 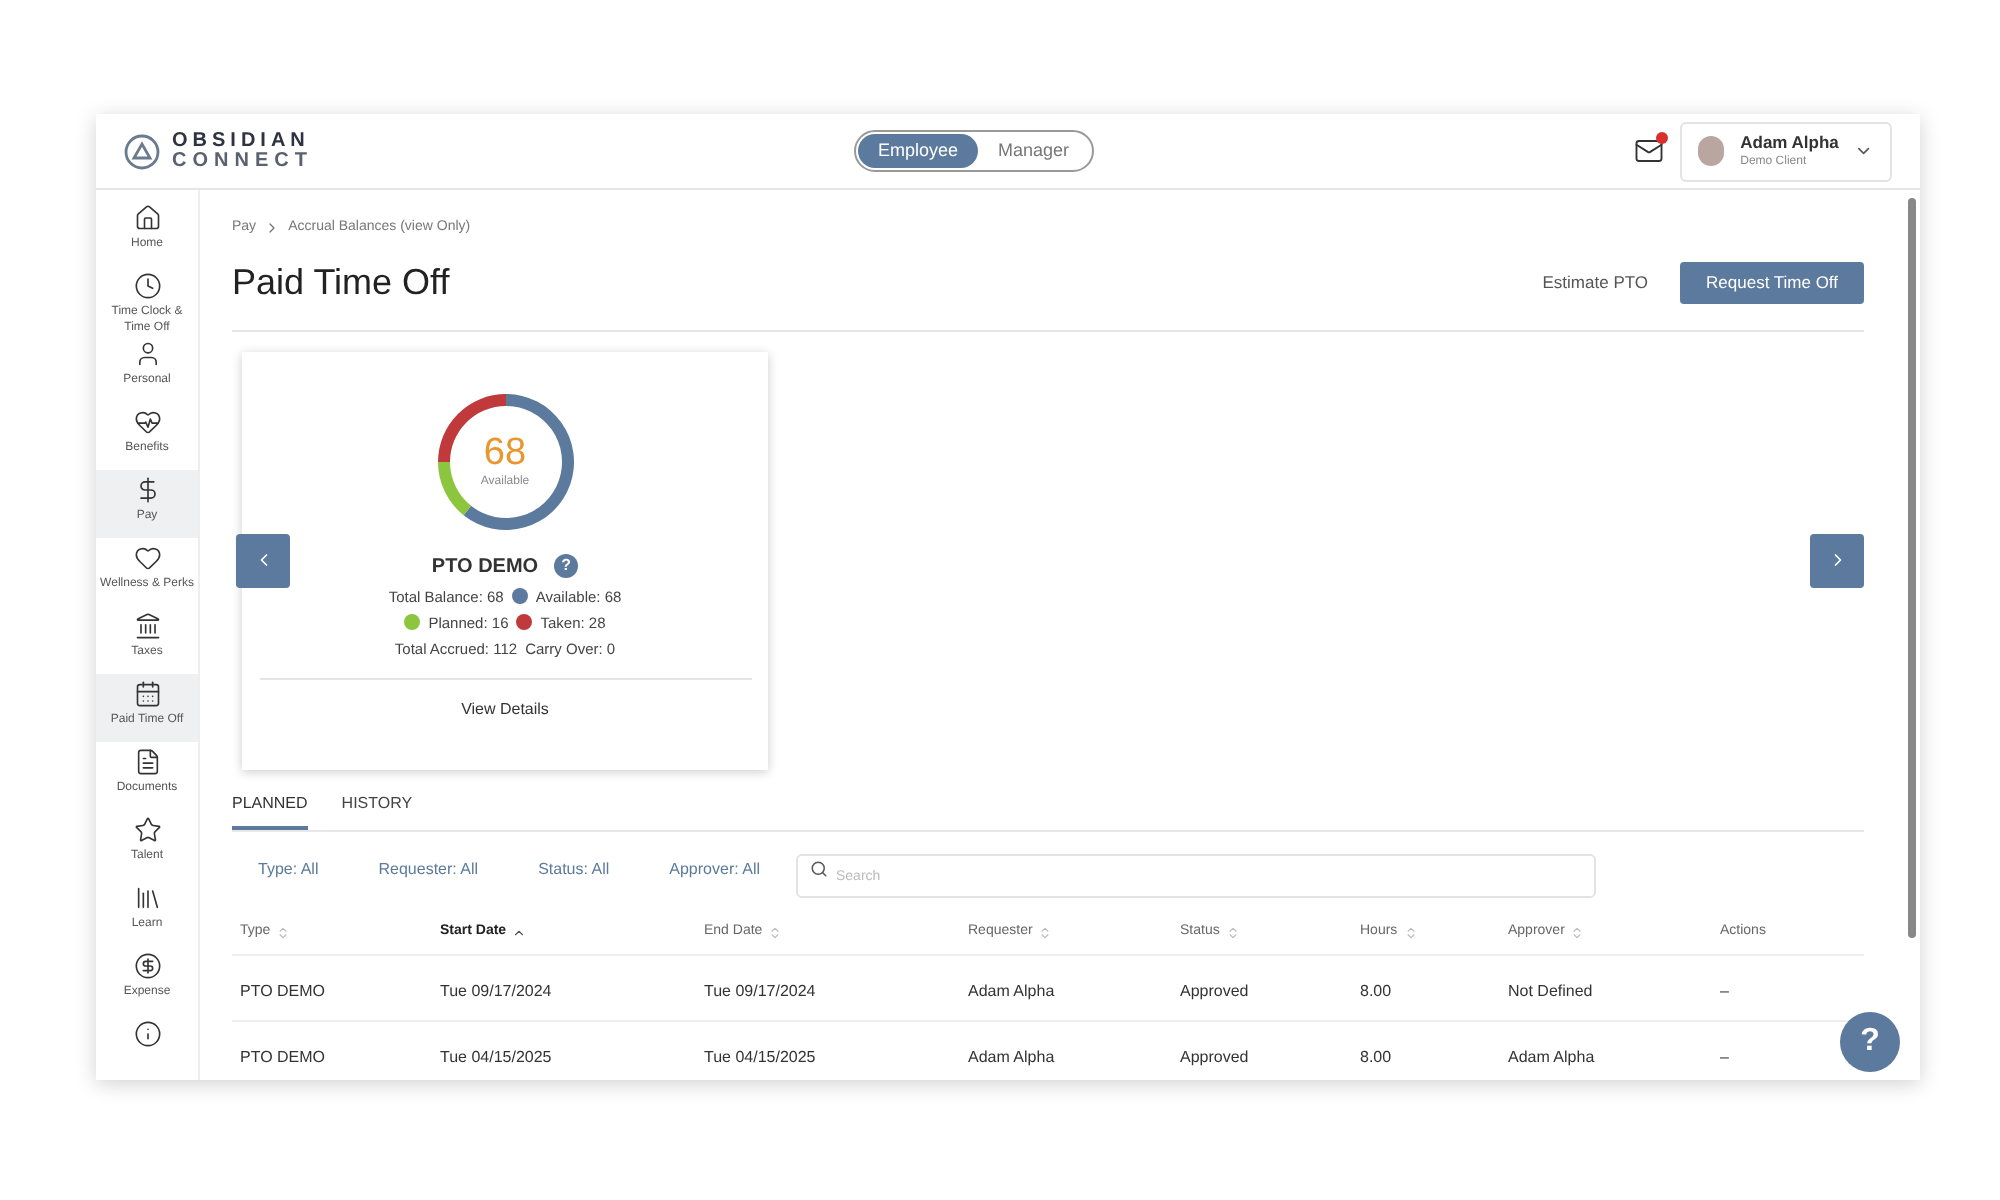 I want to click on request-button: Request Time Off, so click(x=1772, y=282).